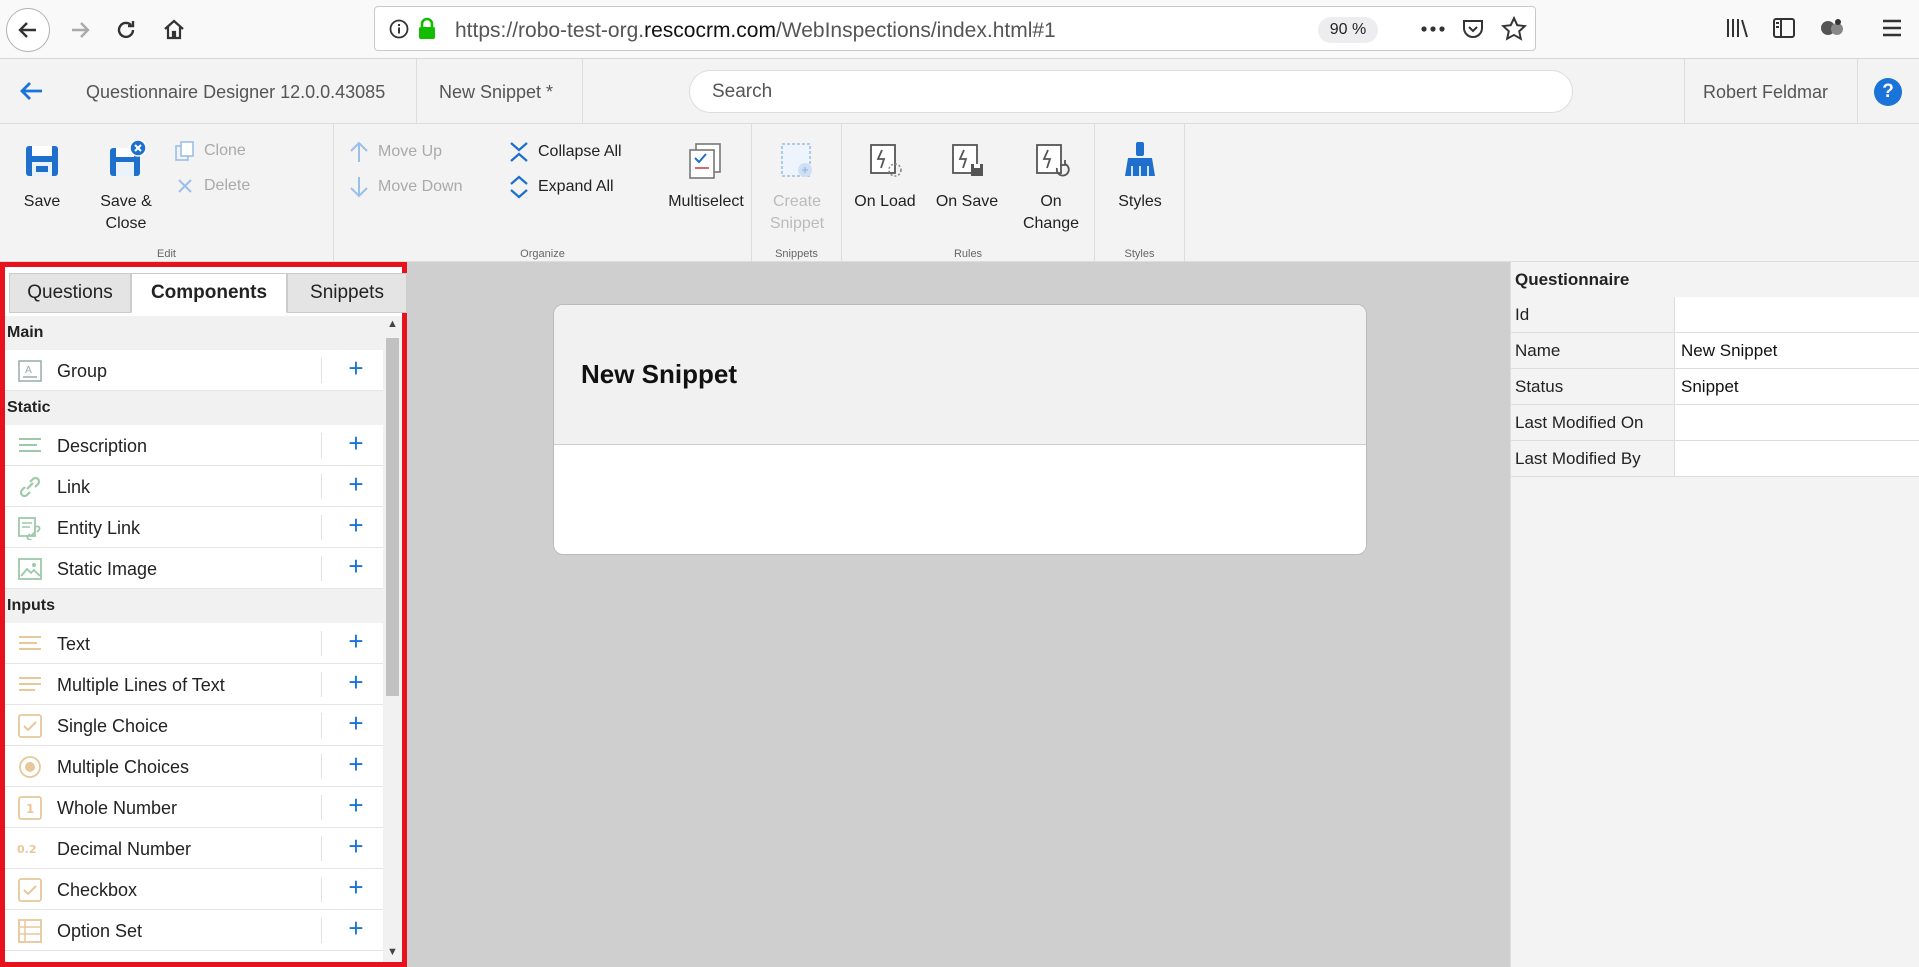 The image size is (1919, 967). I want to click on list-item: 0.2 Decimal Number +, so click(194, 848).